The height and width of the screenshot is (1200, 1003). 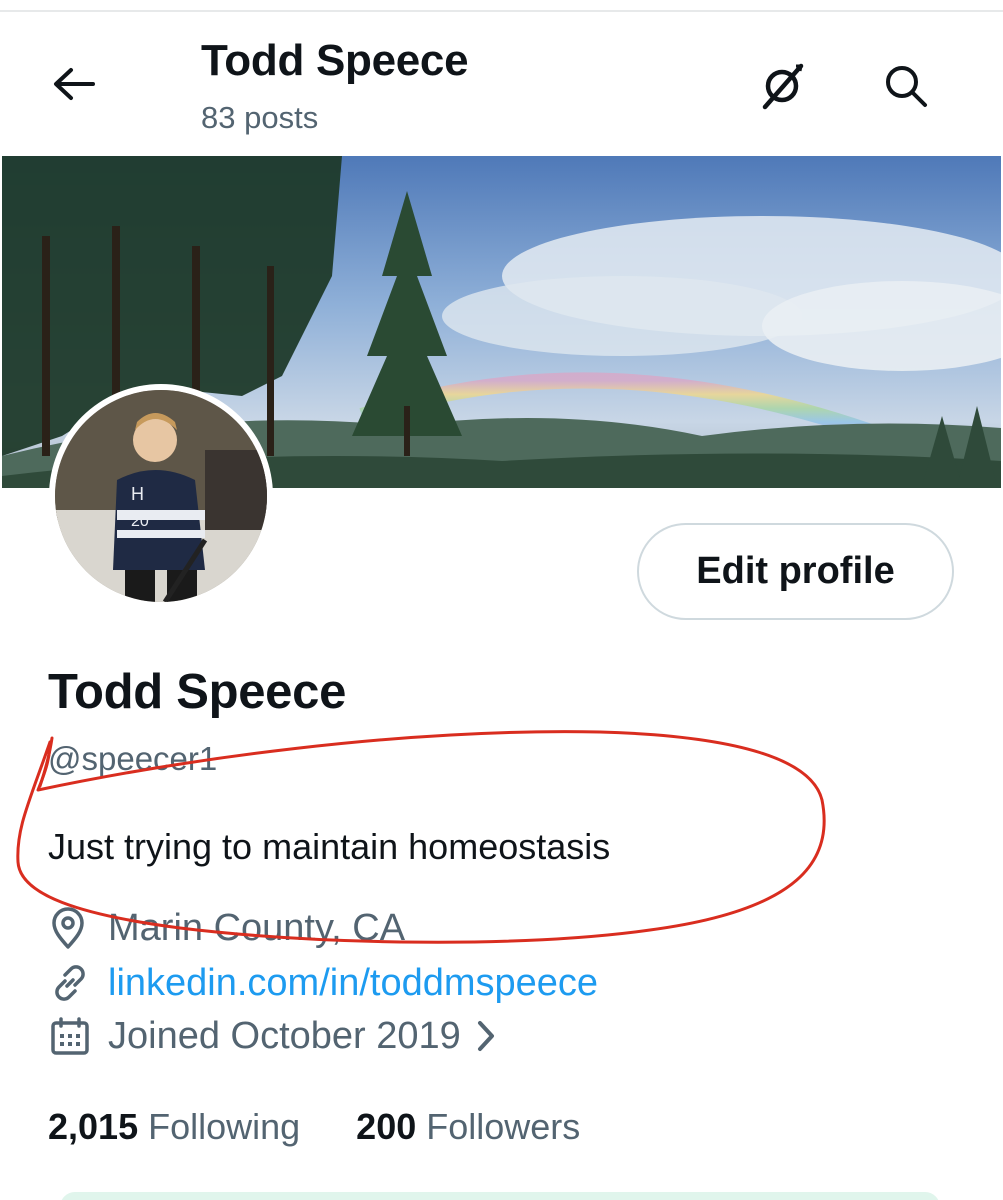 I want to click on svg-text: 20, so click(x=140, y=521).